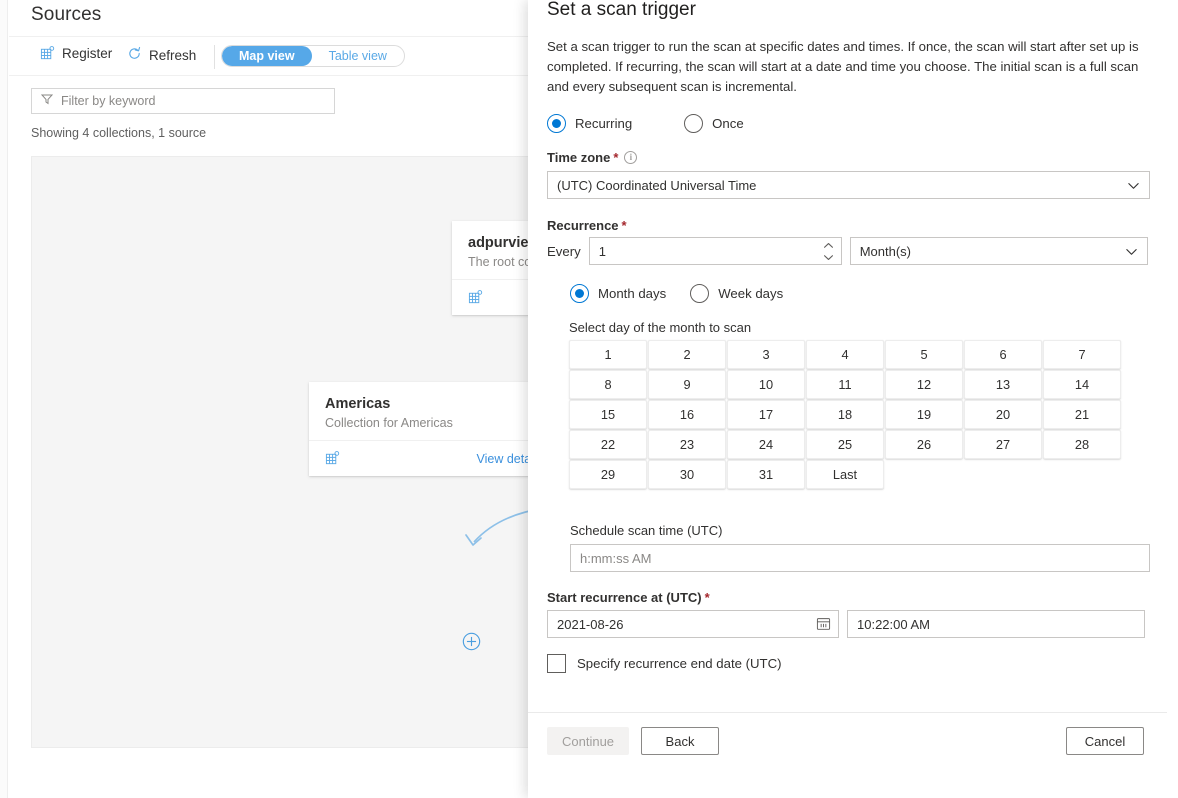 This screenshot has width=1178, height=798. Describe the element at coordinates (848, 185) in the screenshot. I see `timezone-select: (UTC) Coordinated Universal Time` at that location.